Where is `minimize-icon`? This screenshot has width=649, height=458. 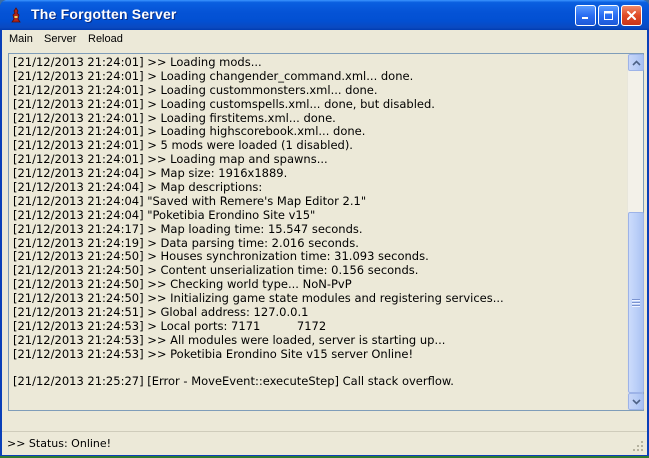
minimize-icon is located at coordinates (585, 18).